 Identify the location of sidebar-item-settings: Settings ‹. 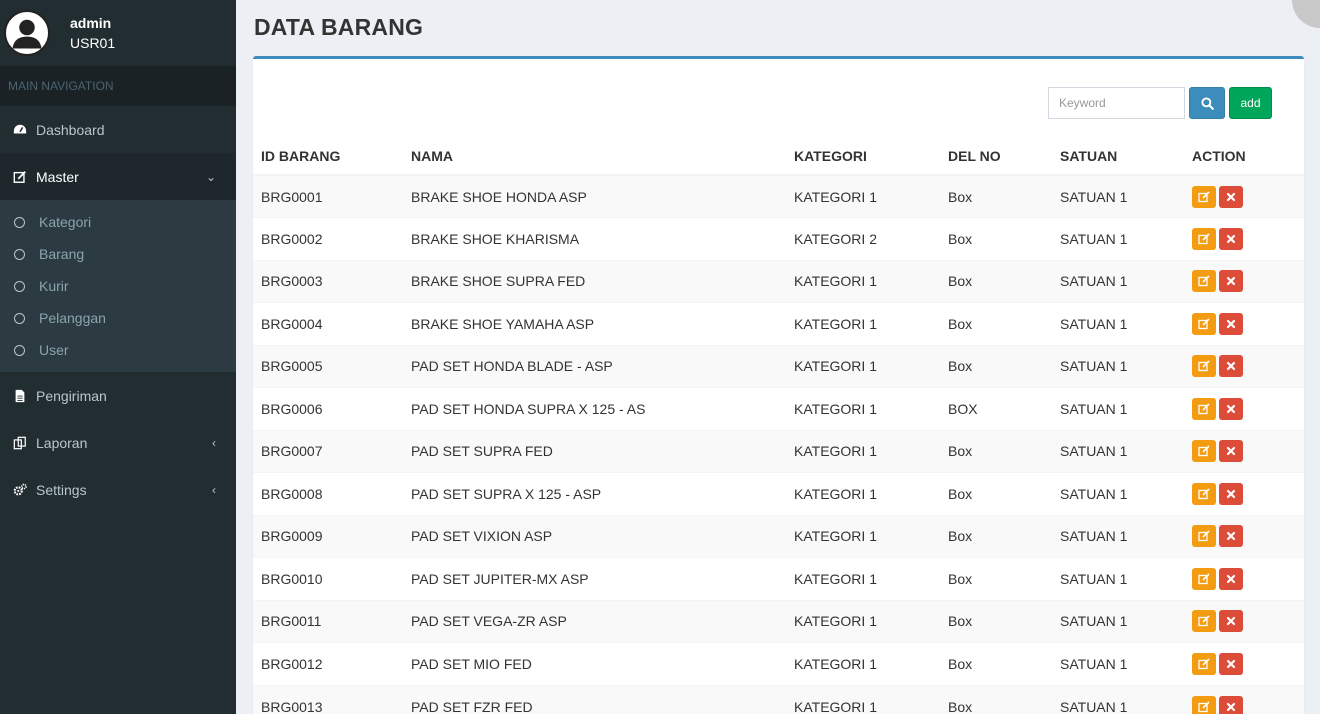
(118, 489).